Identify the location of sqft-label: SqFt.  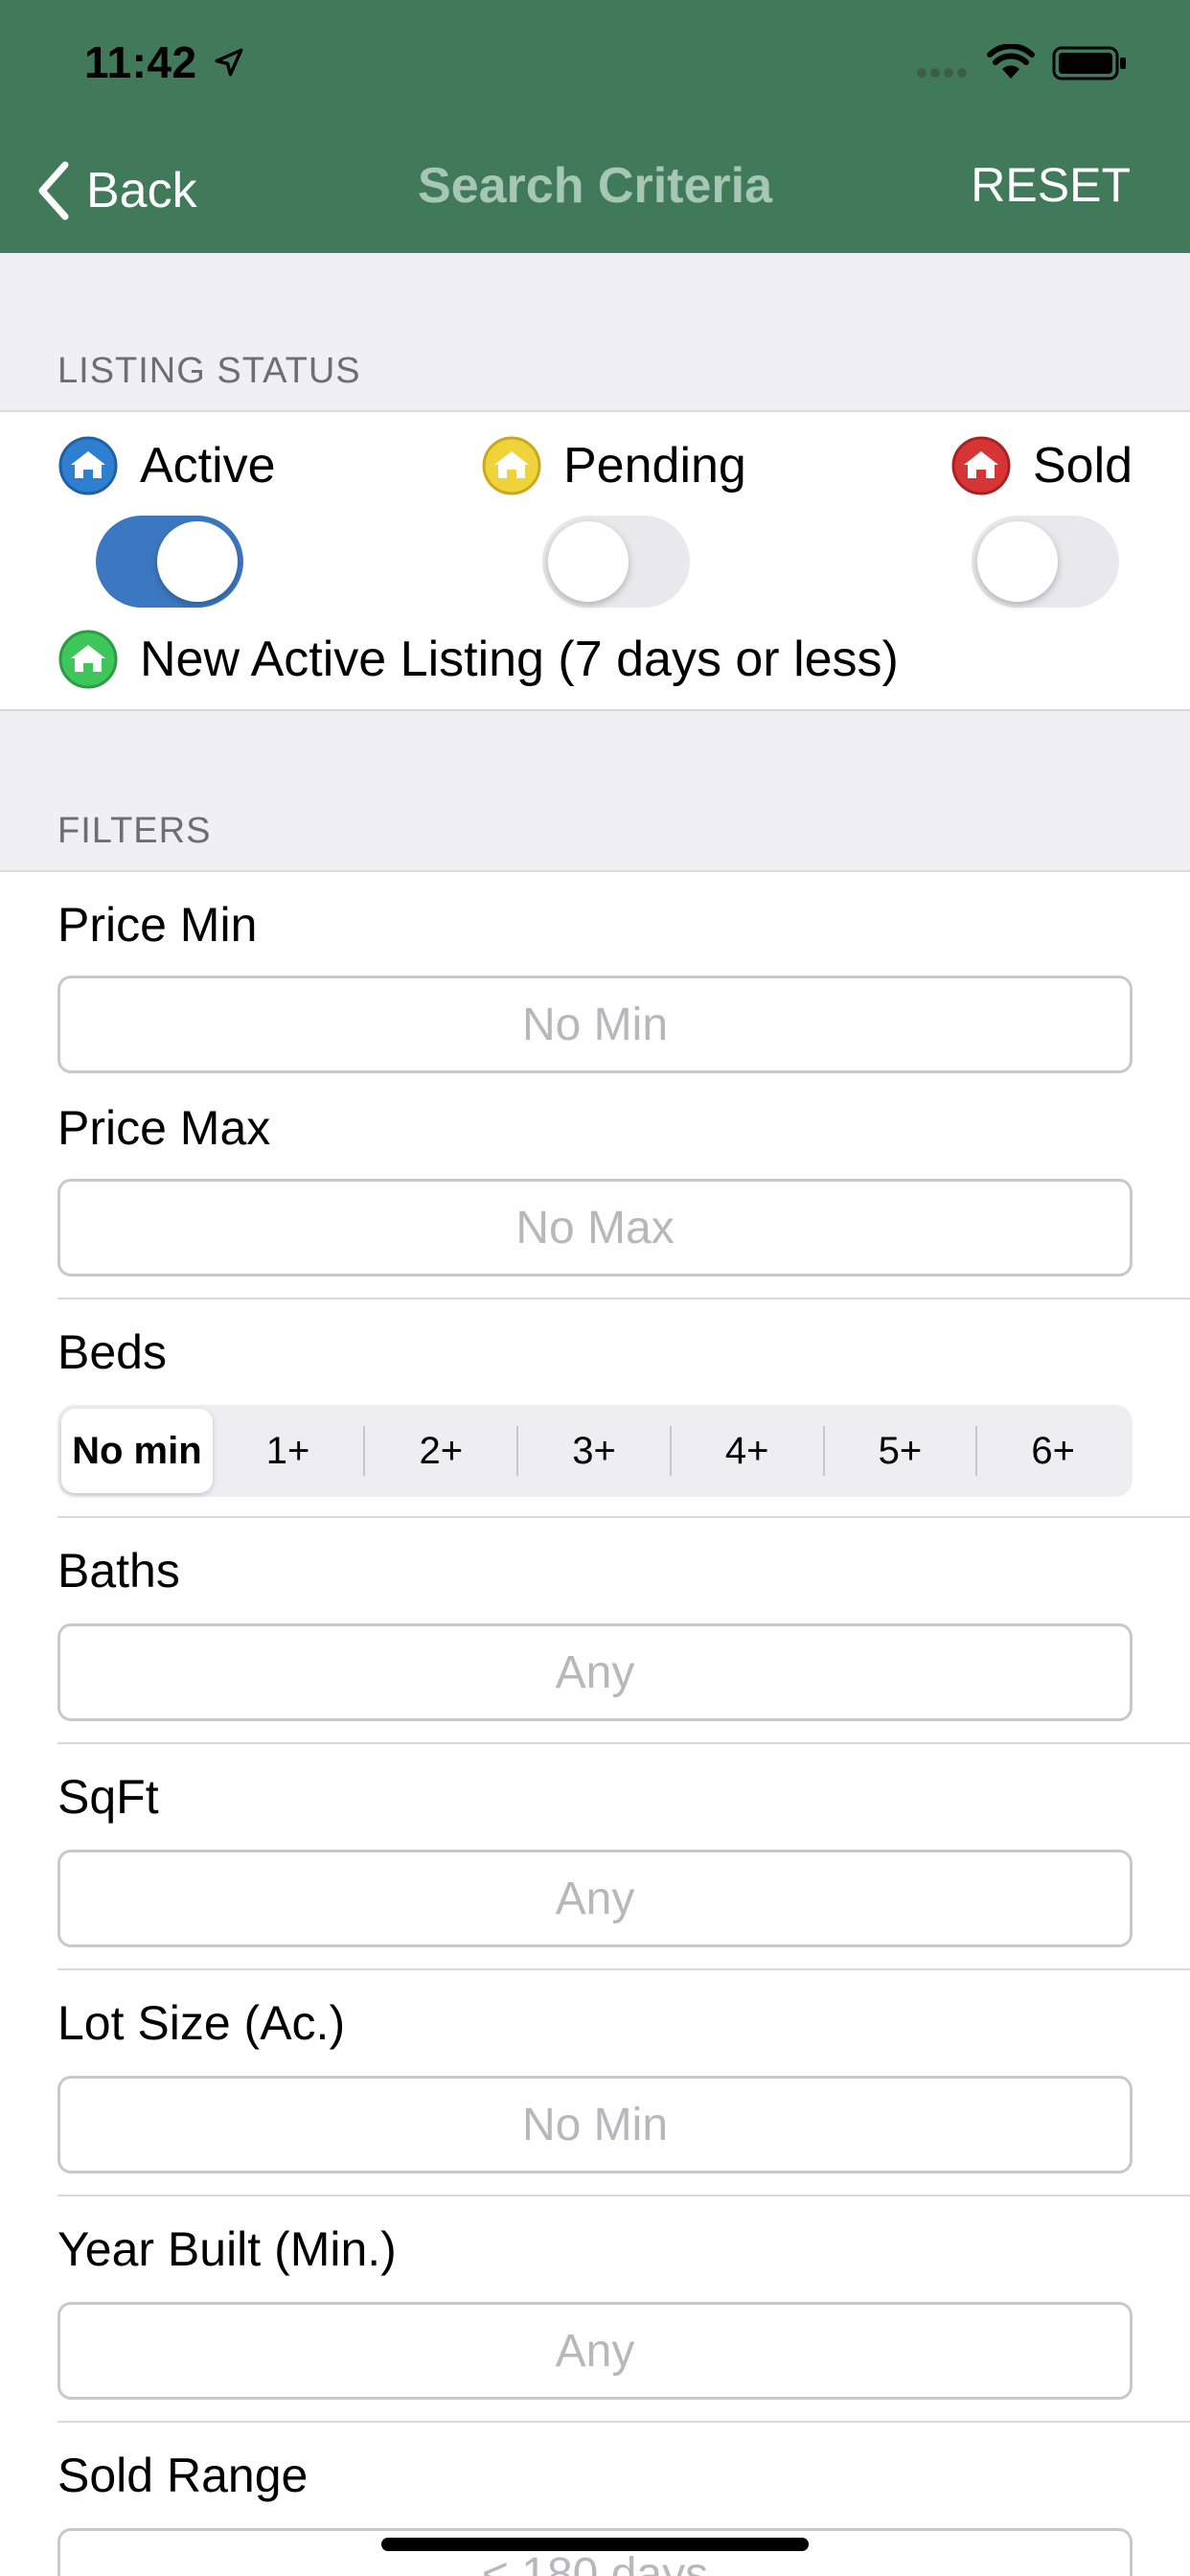
(108, 1797).